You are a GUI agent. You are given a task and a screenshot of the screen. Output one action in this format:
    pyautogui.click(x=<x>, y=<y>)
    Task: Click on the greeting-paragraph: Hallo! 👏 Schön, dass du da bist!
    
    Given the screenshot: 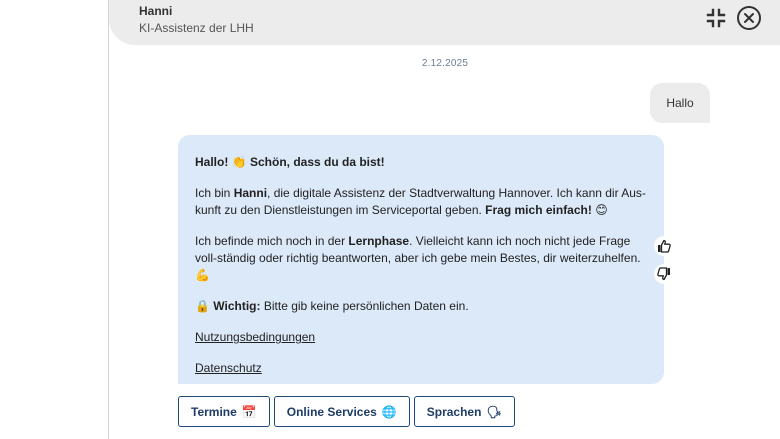 What is the action you would take?
    pyautogui.click(x=421, y=162)
    